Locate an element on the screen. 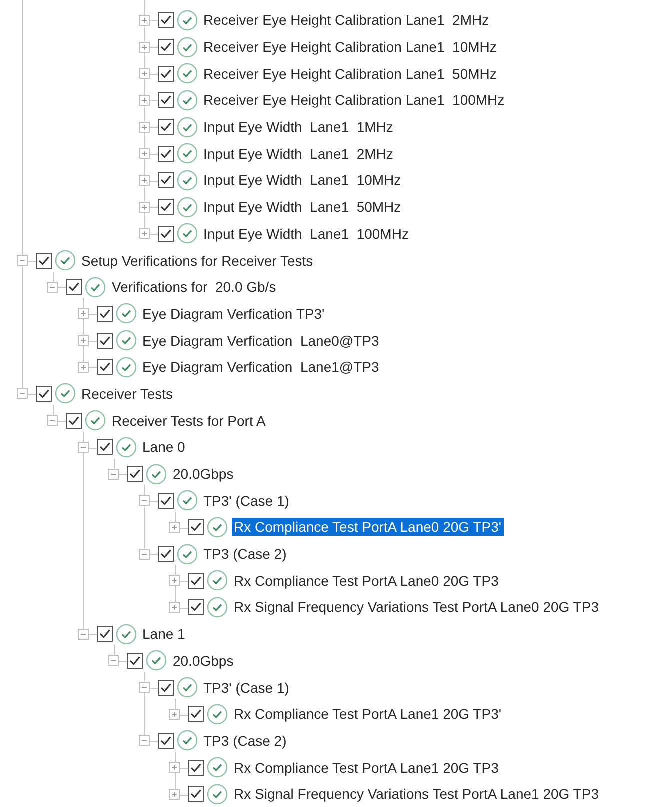 The height and width of the screenshot is (807, 664). tree-item-label: Lane 1 is located at coordinates (164, 634).